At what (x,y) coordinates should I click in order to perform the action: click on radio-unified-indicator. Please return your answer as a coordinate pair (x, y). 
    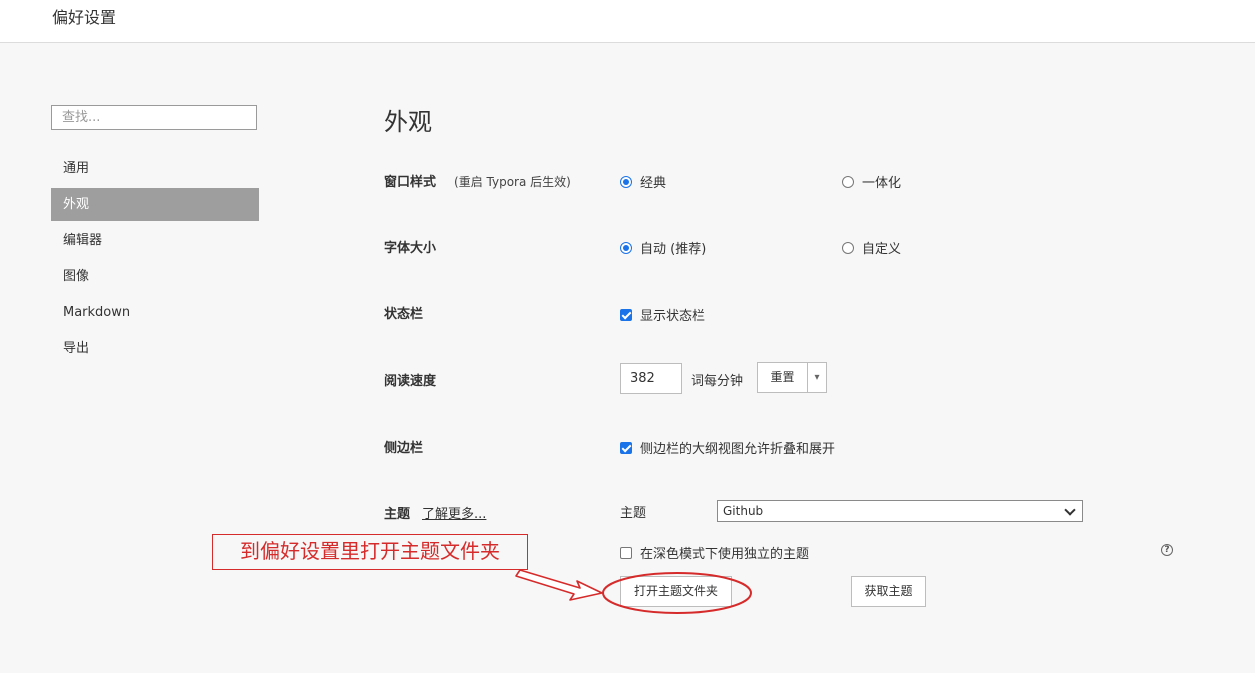
    Looking at the image, I should click on (848, 181).